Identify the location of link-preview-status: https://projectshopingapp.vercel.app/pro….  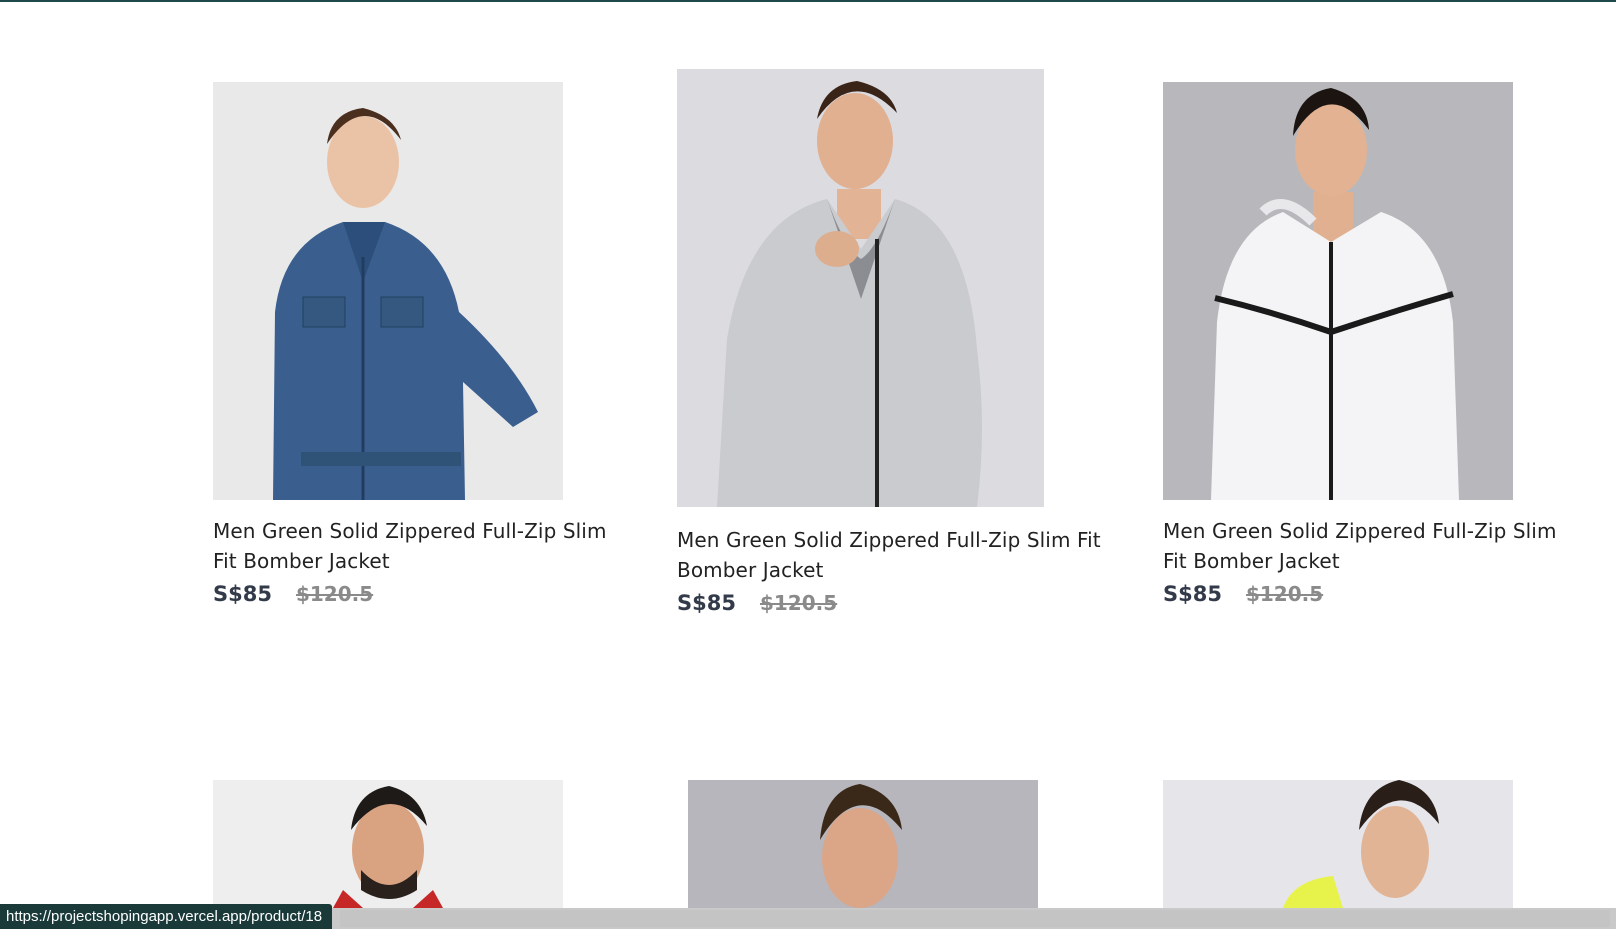
(166, 916).